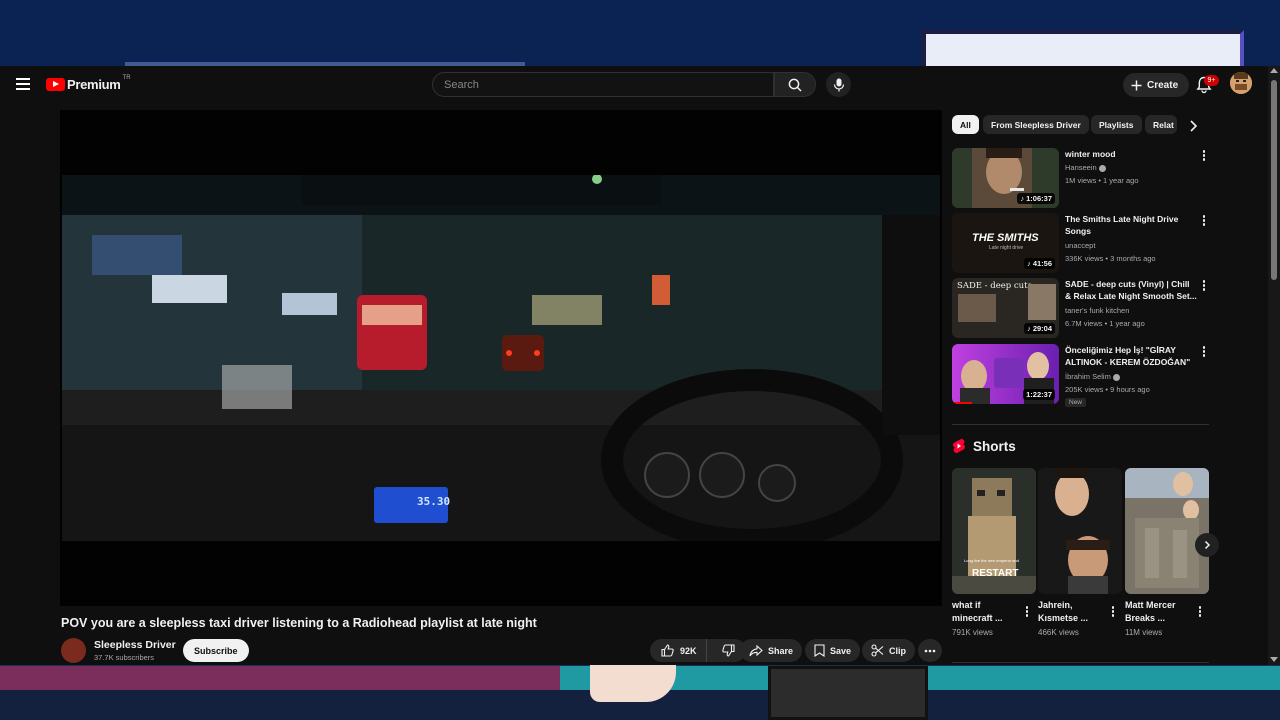 The height and width of the screenshot is (720, 1280). I want to click on notification-badge: 9+, so click(1211, 80).